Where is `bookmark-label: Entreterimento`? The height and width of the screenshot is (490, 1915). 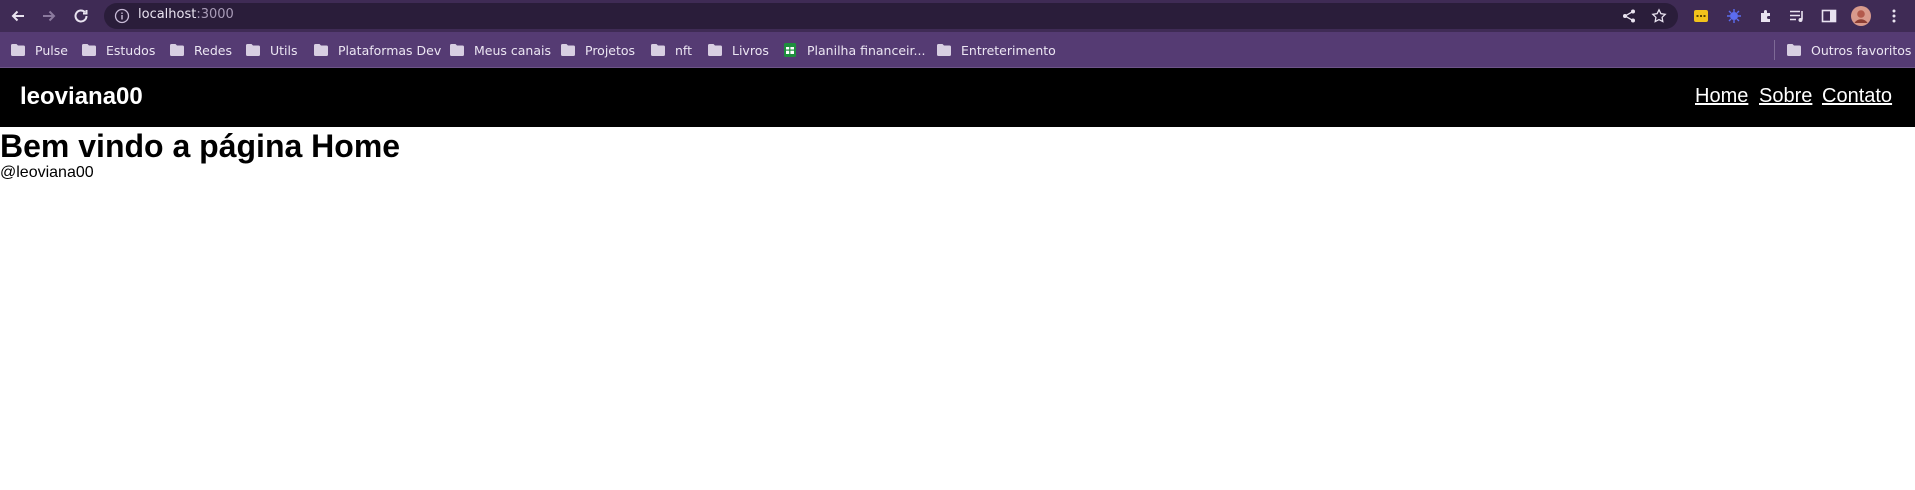 bookmark-label: Entreterimento is located at coordinates (1008, 50).